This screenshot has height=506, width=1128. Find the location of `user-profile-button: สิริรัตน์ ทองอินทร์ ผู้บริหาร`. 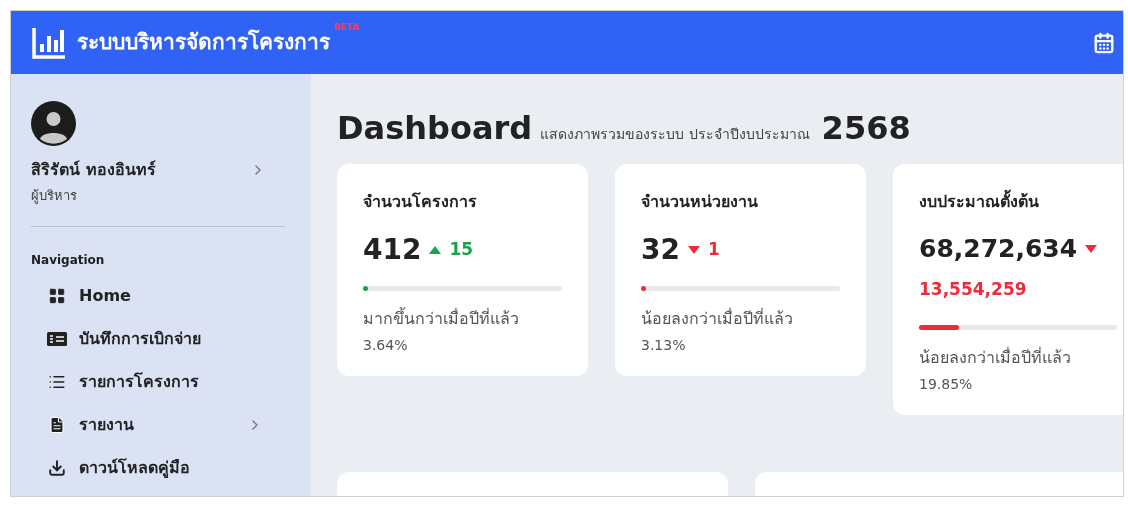

user-profile-button: สิริรัตน์ ทองอินทร์ ผู้บริหาร is located at coordinates (148, 182).